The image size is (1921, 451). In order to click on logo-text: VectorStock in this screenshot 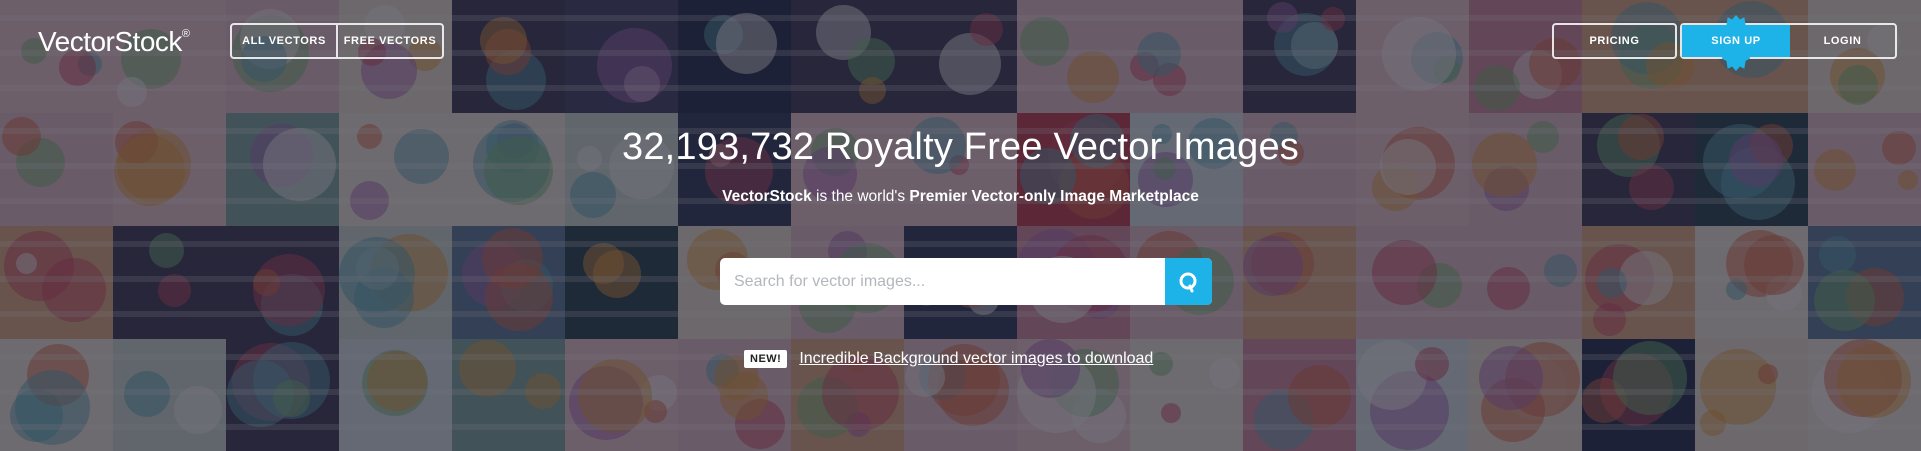, I will do `click(110, 41)`.